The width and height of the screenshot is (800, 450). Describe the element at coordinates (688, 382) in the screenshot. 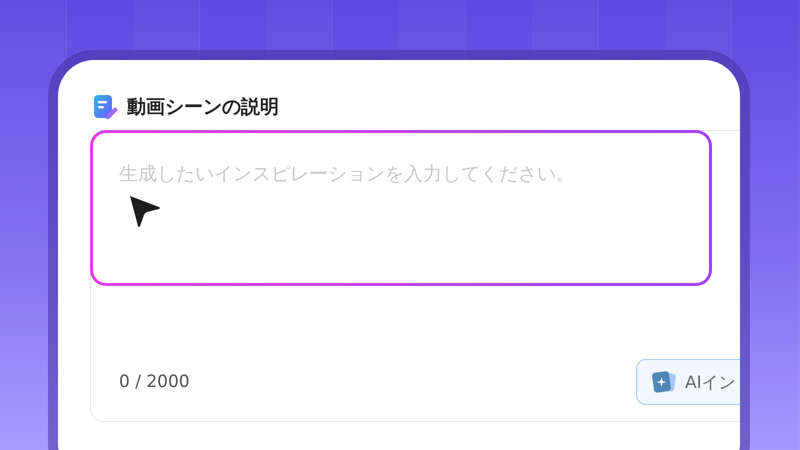

I see `ai-inspiration-button: AIイン` at that location.